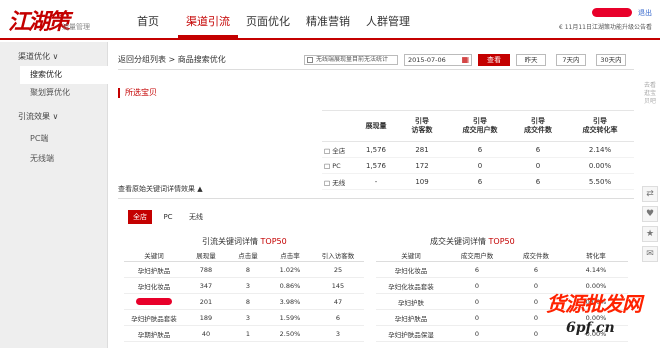 The image size is (660, 348). I want to click on wireless-checkbox: 无线端展现量目前无法统计, so click(351, 60).